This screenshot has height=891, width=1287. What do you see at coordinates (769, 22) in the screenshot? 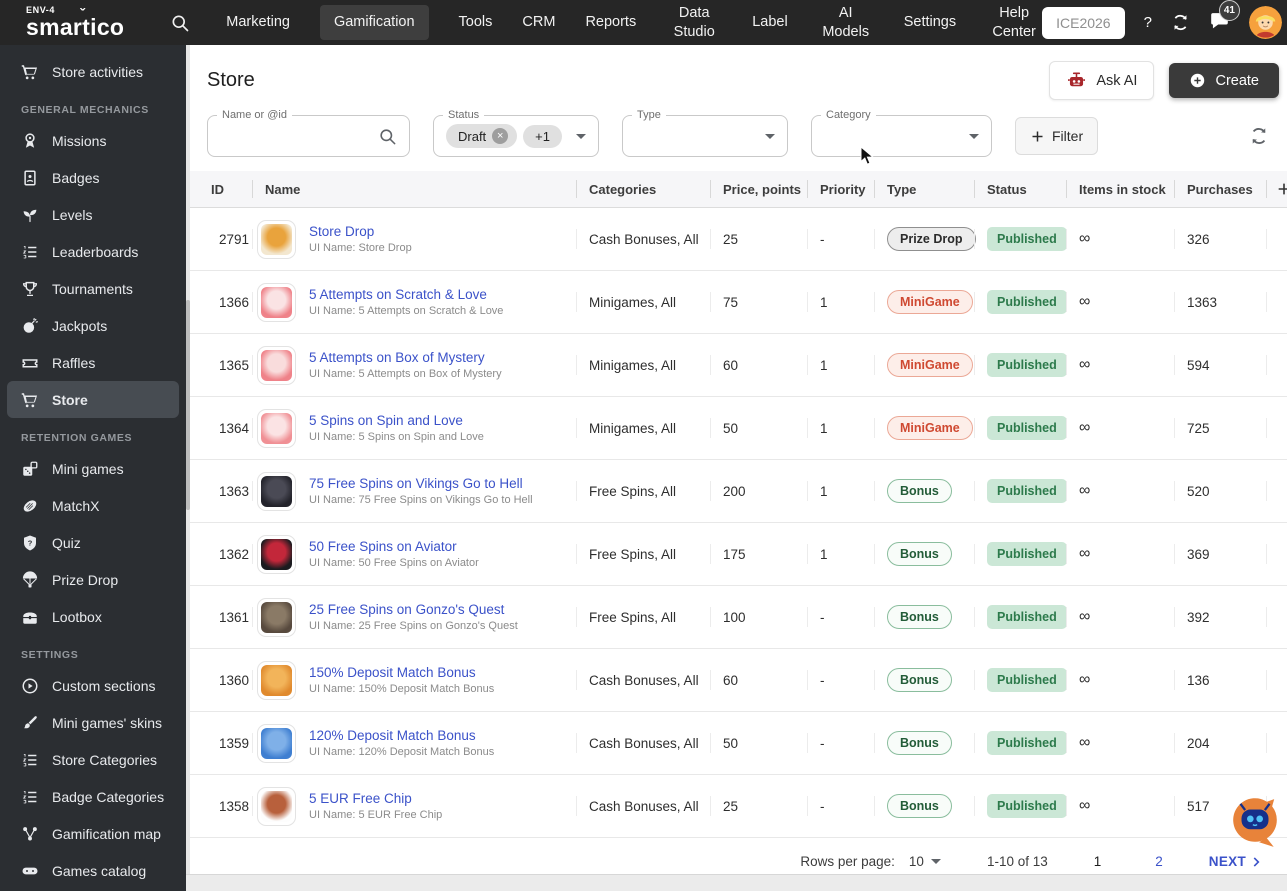
I see `nav-item-label: Label` at bounding box center [769, 22].